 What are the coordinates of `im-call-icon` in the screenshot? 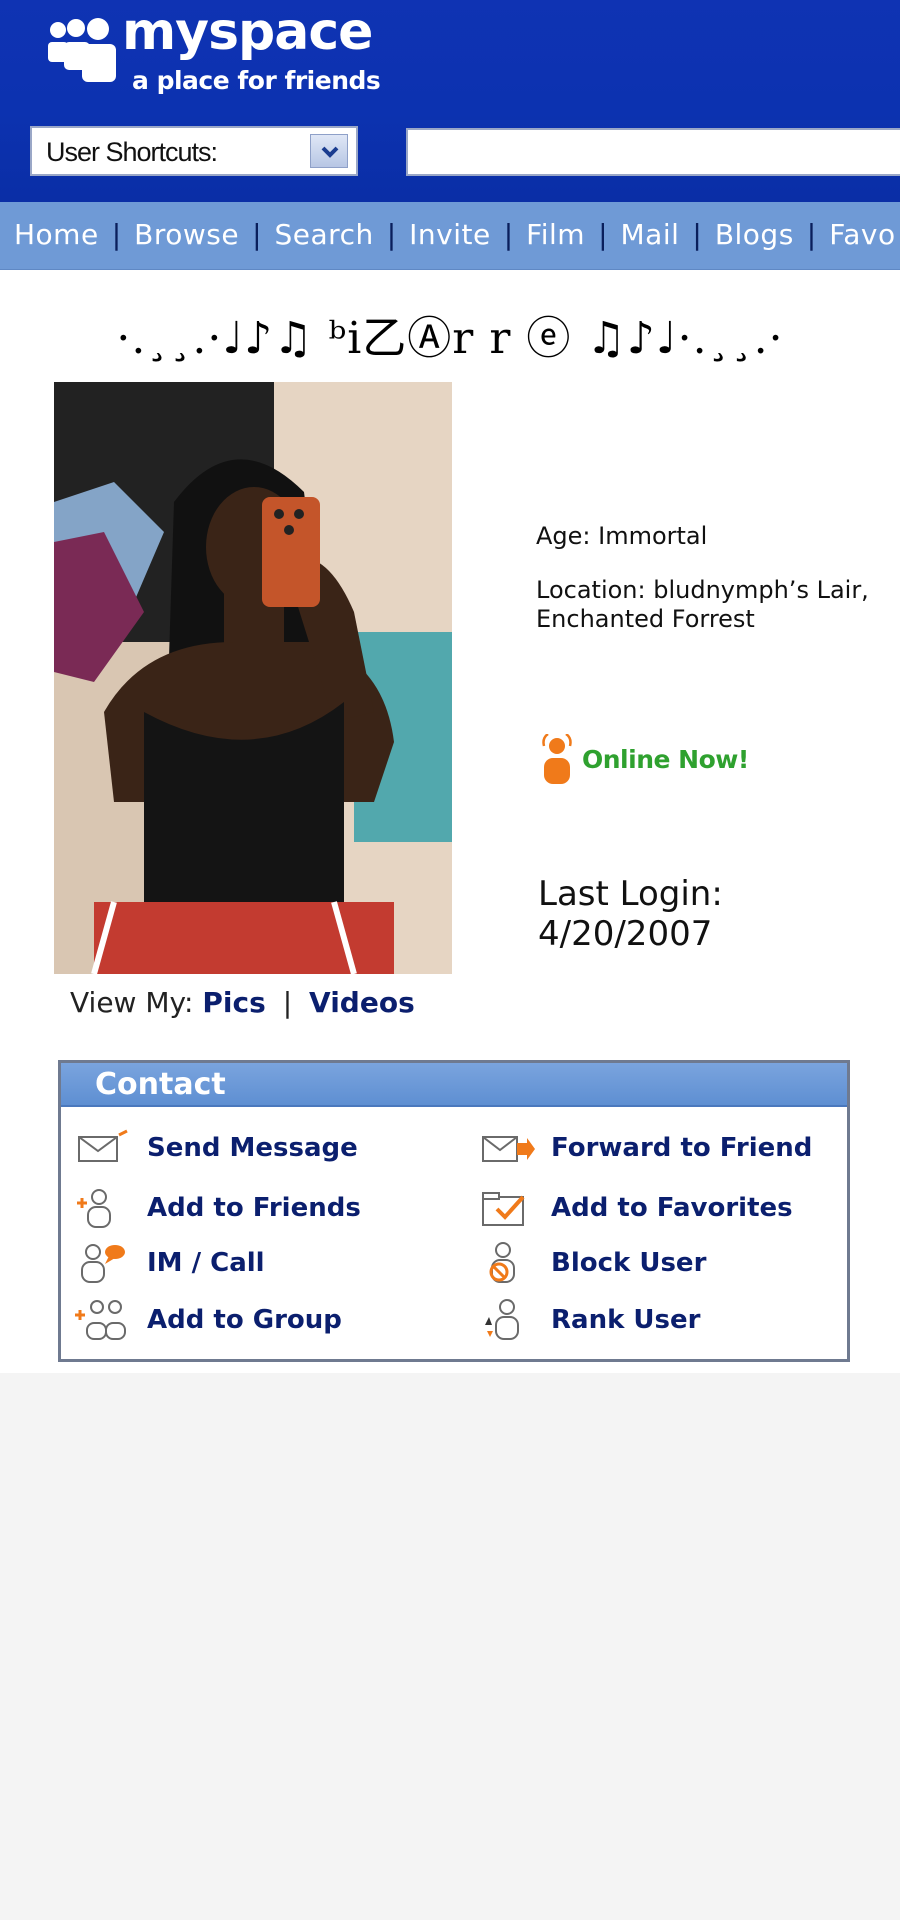 It's located at (103, 1263).